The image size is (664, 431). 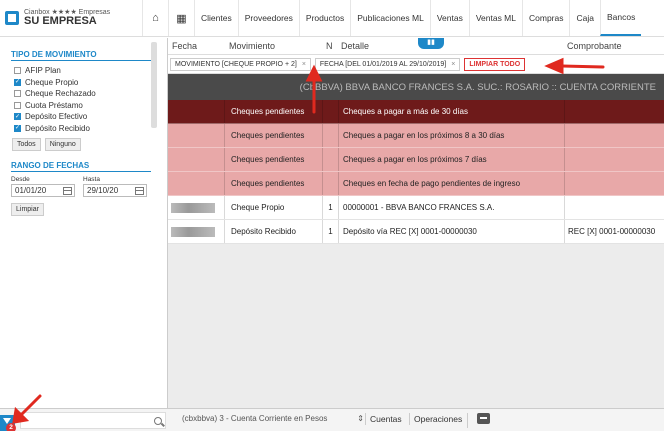 What do you see at coordinates (43, 71) in the screenshot?
I see `movement-option-label: AFIP Plan` at bounding box center [43, 71].